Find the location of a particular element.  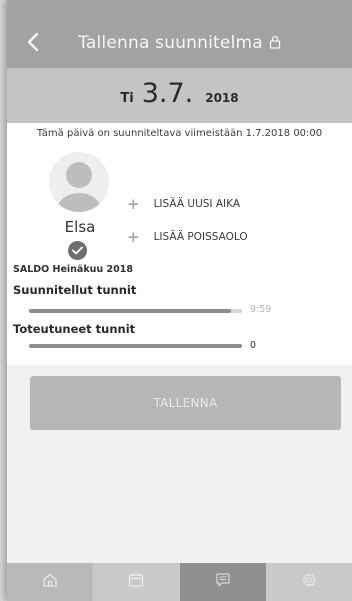

planned-hours-label: Suunnitellut tunnit is located at coordinates (75, 290).